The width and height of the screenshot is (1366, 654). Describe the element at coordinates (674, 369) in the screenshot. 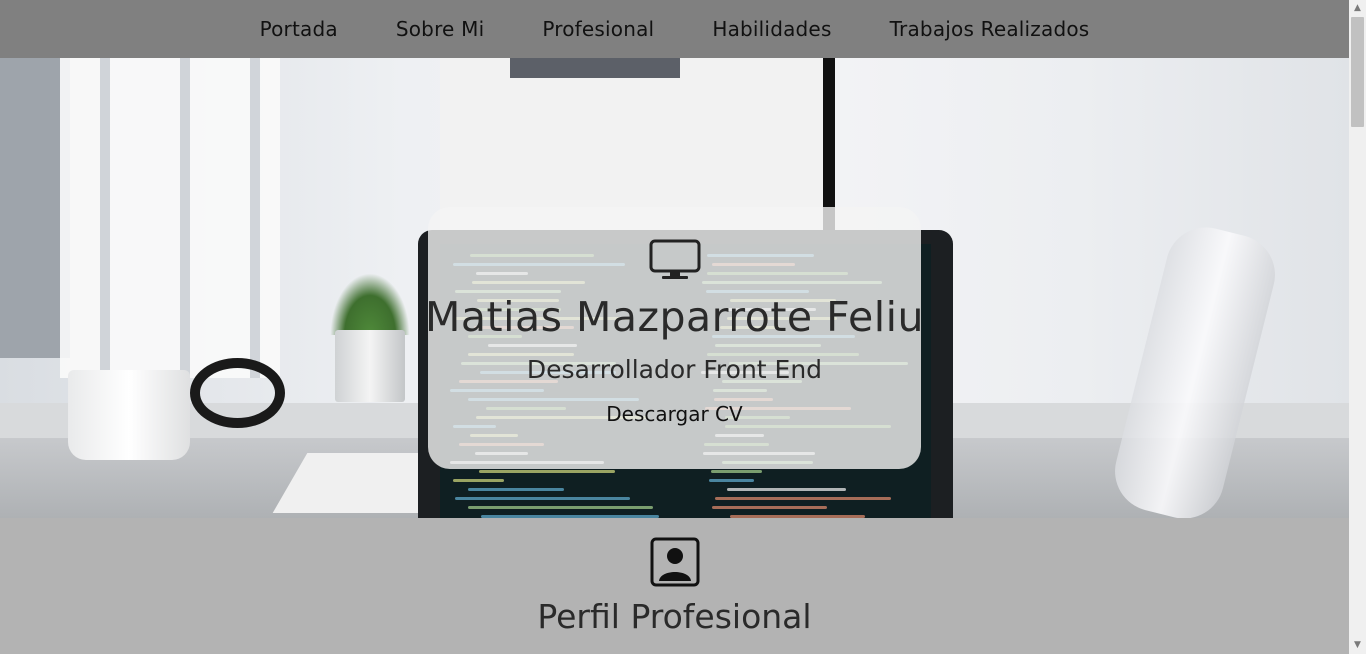

I see `hero-role: Desarrollador Front End` at that location.